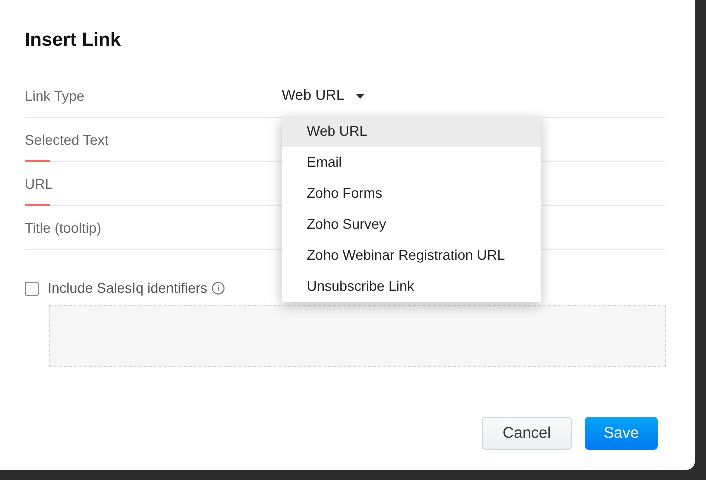 The height and width of the screenshot is (480, 706). Describe the element at coordinates (39, 184) in the screenshot. I see `field-label: URL` at that location.